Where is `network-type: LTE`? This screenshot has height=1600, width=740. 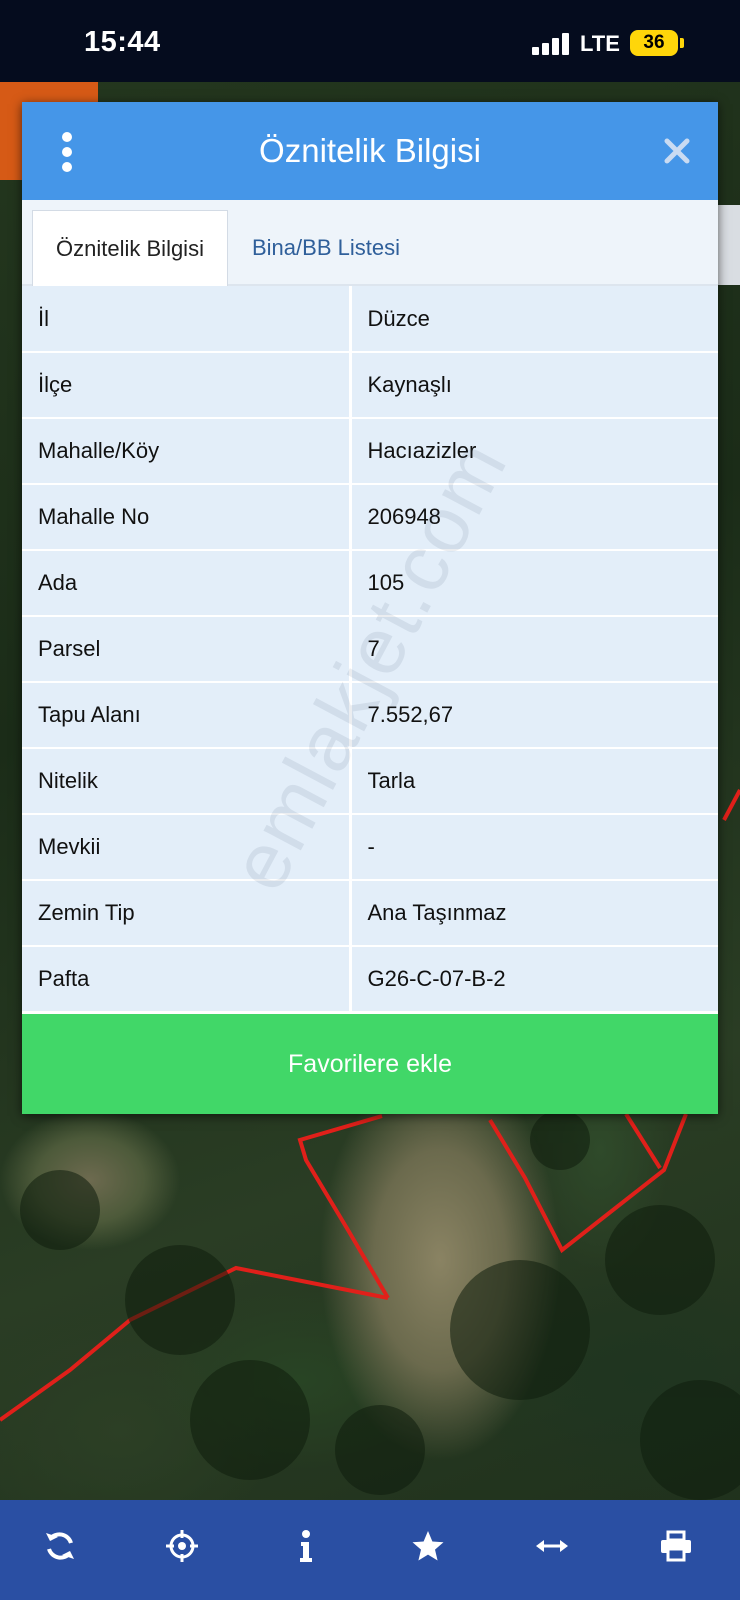
network-type: LTE is located at coordinates (600, 43).